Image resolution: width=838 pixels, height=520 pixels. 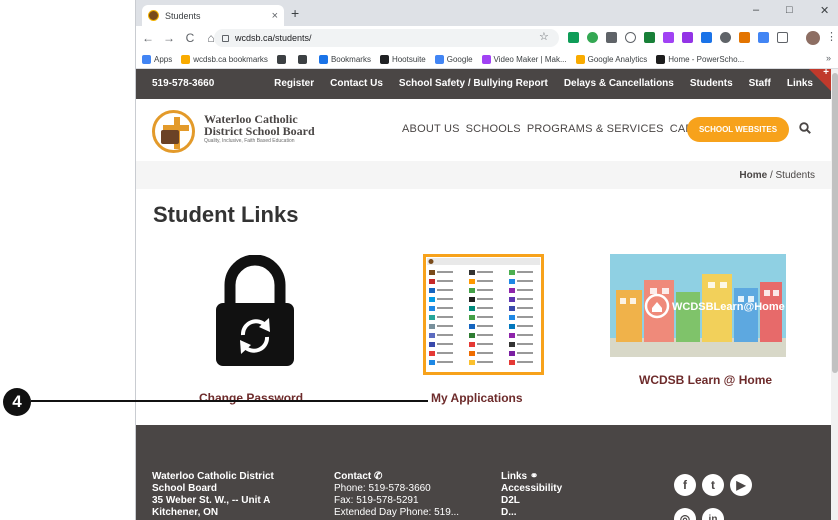 I want to click on maximize-button: □, so click(x=789, y=10).